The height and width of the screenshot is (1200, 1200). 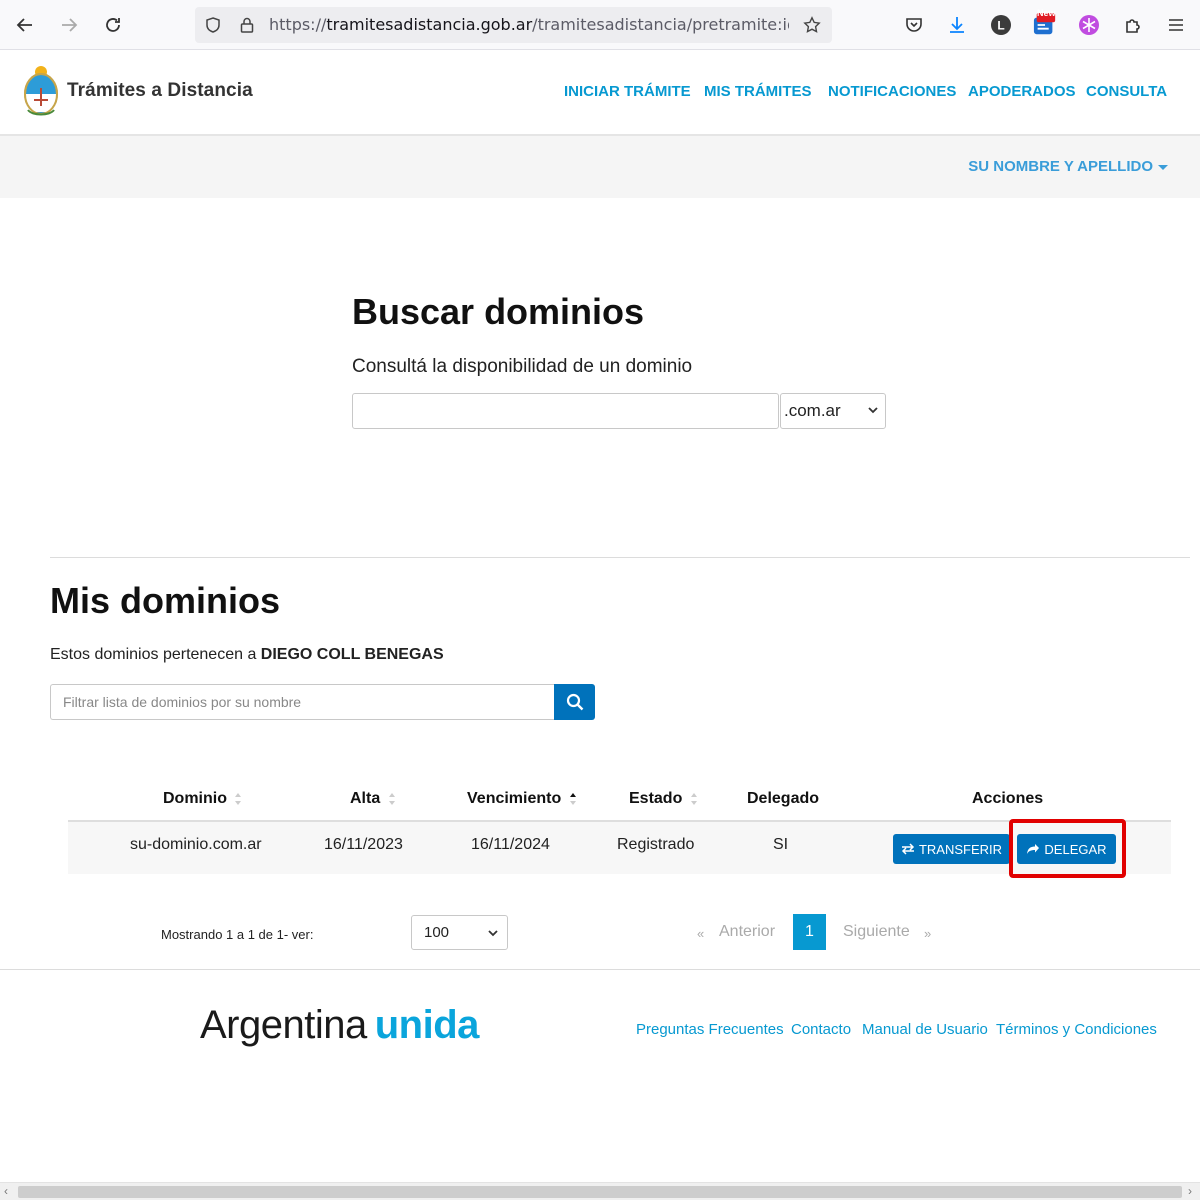 What do you see at coordinates (600, 167) in the screenshot?
I see `user-bar: SU NOMBRE Y APELLIDO` at bounding box center [600, 167].